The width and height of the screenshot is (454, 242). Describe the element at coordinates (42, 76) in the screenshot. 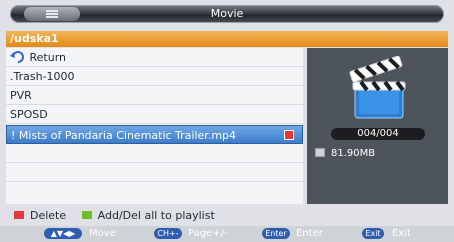

I see `list-item-label: .Trash-1000` at that location.